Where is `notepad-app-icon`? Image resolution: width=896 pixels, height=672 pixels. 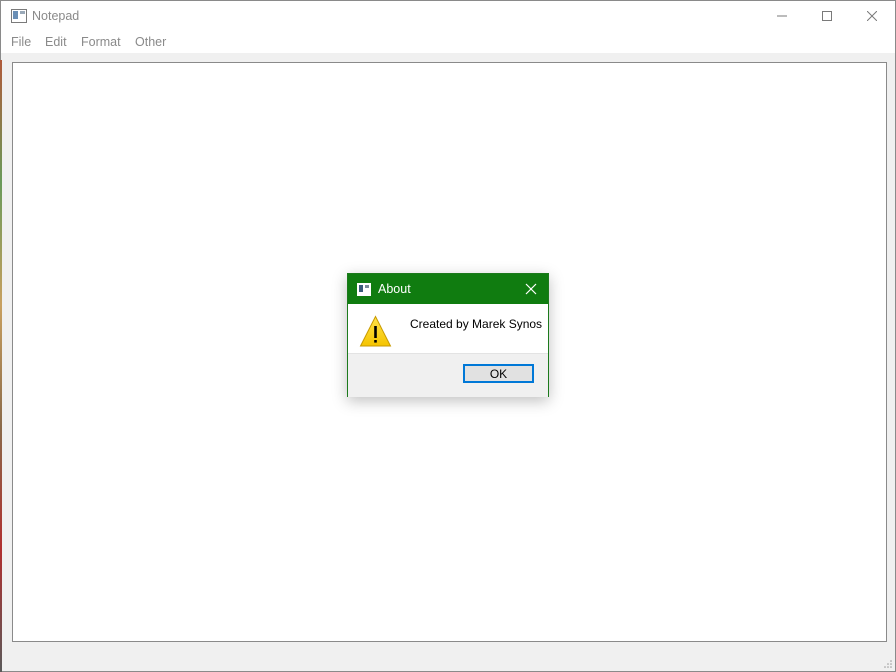 notepad-app-icon is located at coordinates (19, 16).